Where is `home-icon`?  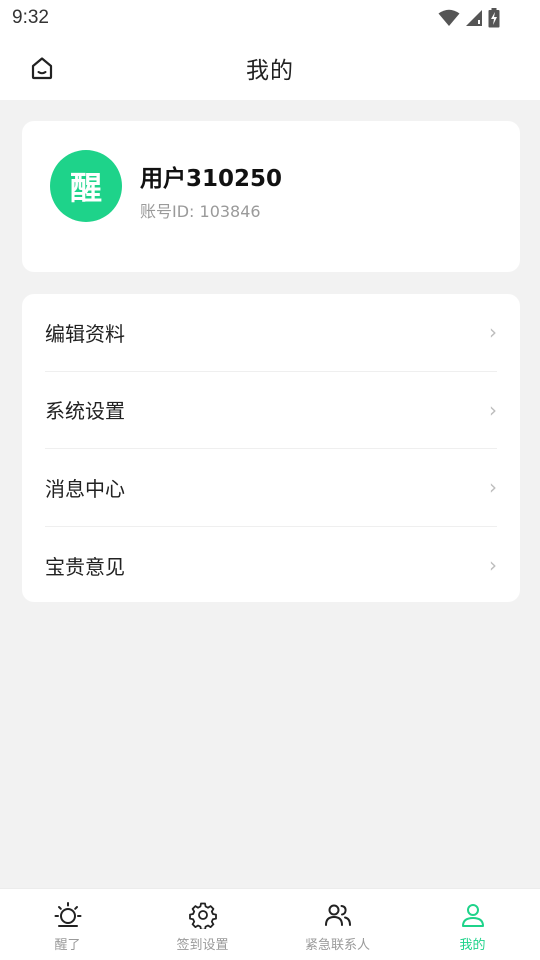 home-icon is located at coordinates (42, 68).